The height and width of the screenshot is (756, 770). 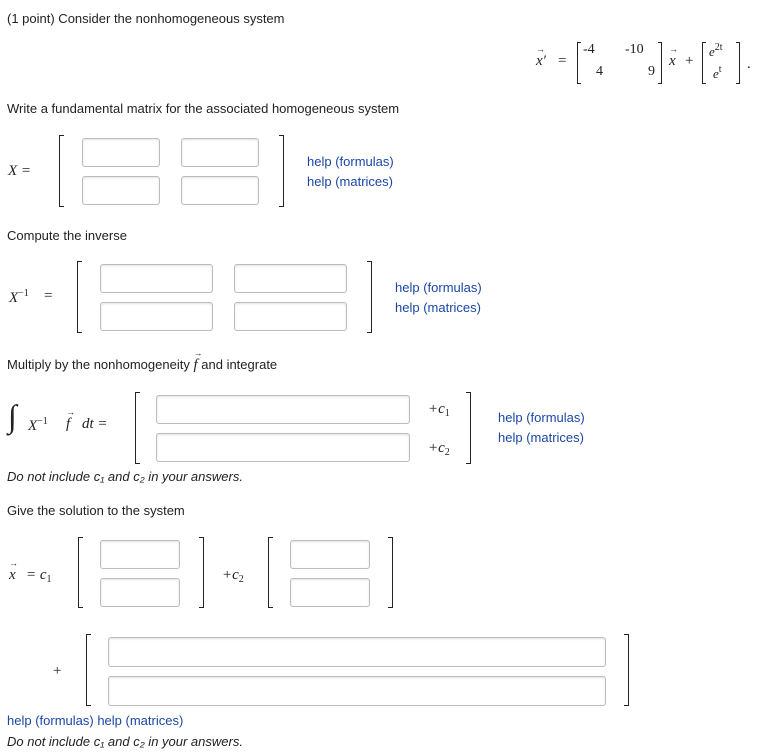 What do you see at coordinates (281, 171) in the screenshot?
I see `fundamental-matrix-right-bracket` at bounding box center [281, 171].